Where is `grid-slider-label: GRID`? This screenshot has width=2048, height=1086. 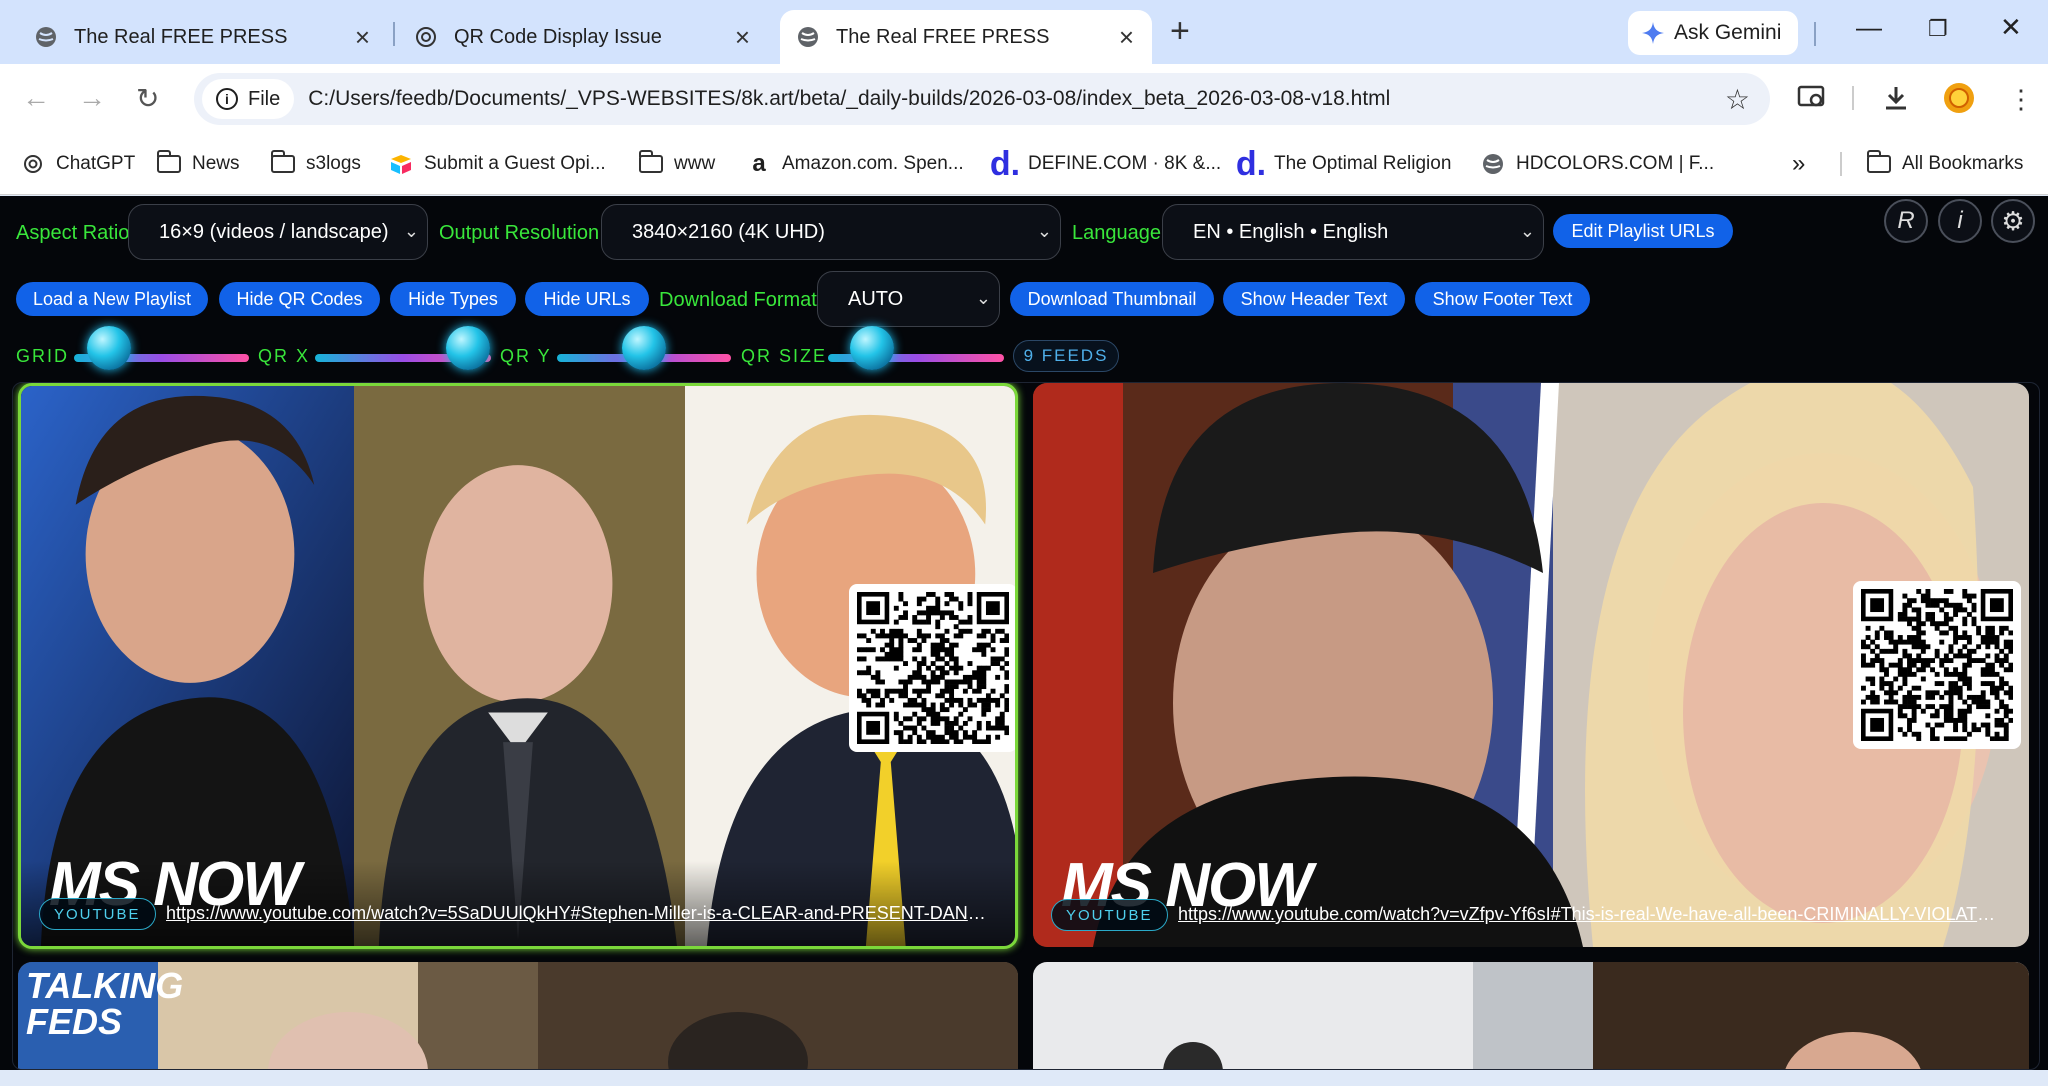
grid-slider-label: GRID is located at coordinates (42, 356).